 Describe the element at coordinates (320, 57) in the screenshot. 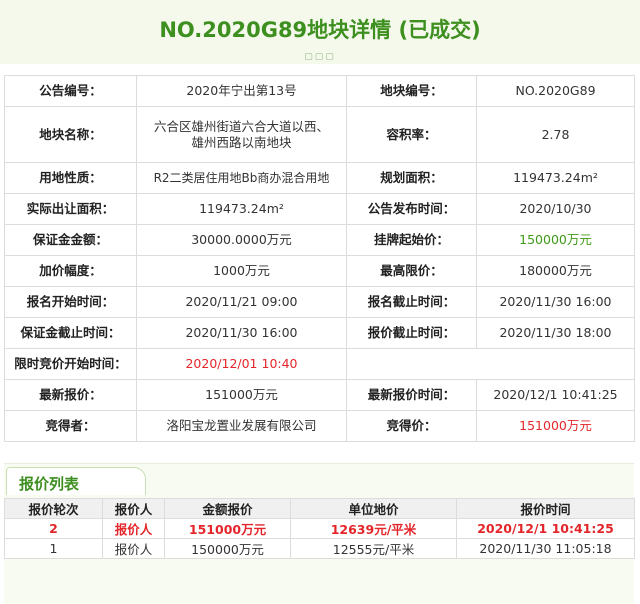

I see `decorative-dots-icon: ▢▢▢` at that location.